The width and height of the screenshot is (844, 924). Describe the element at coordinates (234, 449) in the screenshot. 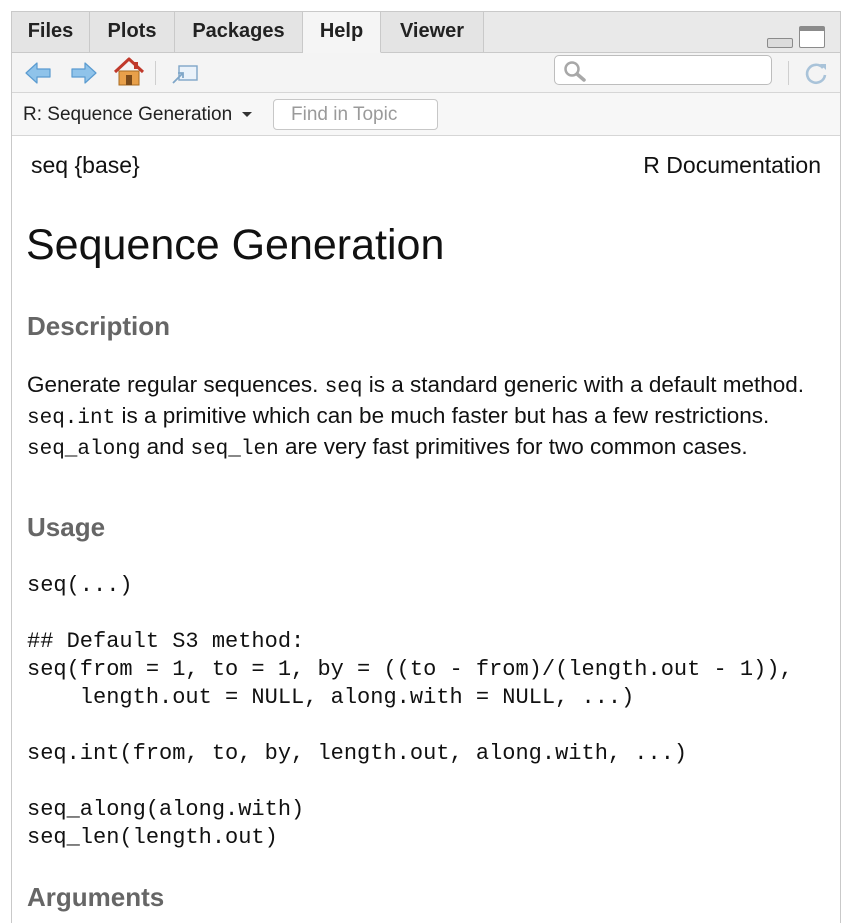

I see `inline-code: seq_len` at that location.